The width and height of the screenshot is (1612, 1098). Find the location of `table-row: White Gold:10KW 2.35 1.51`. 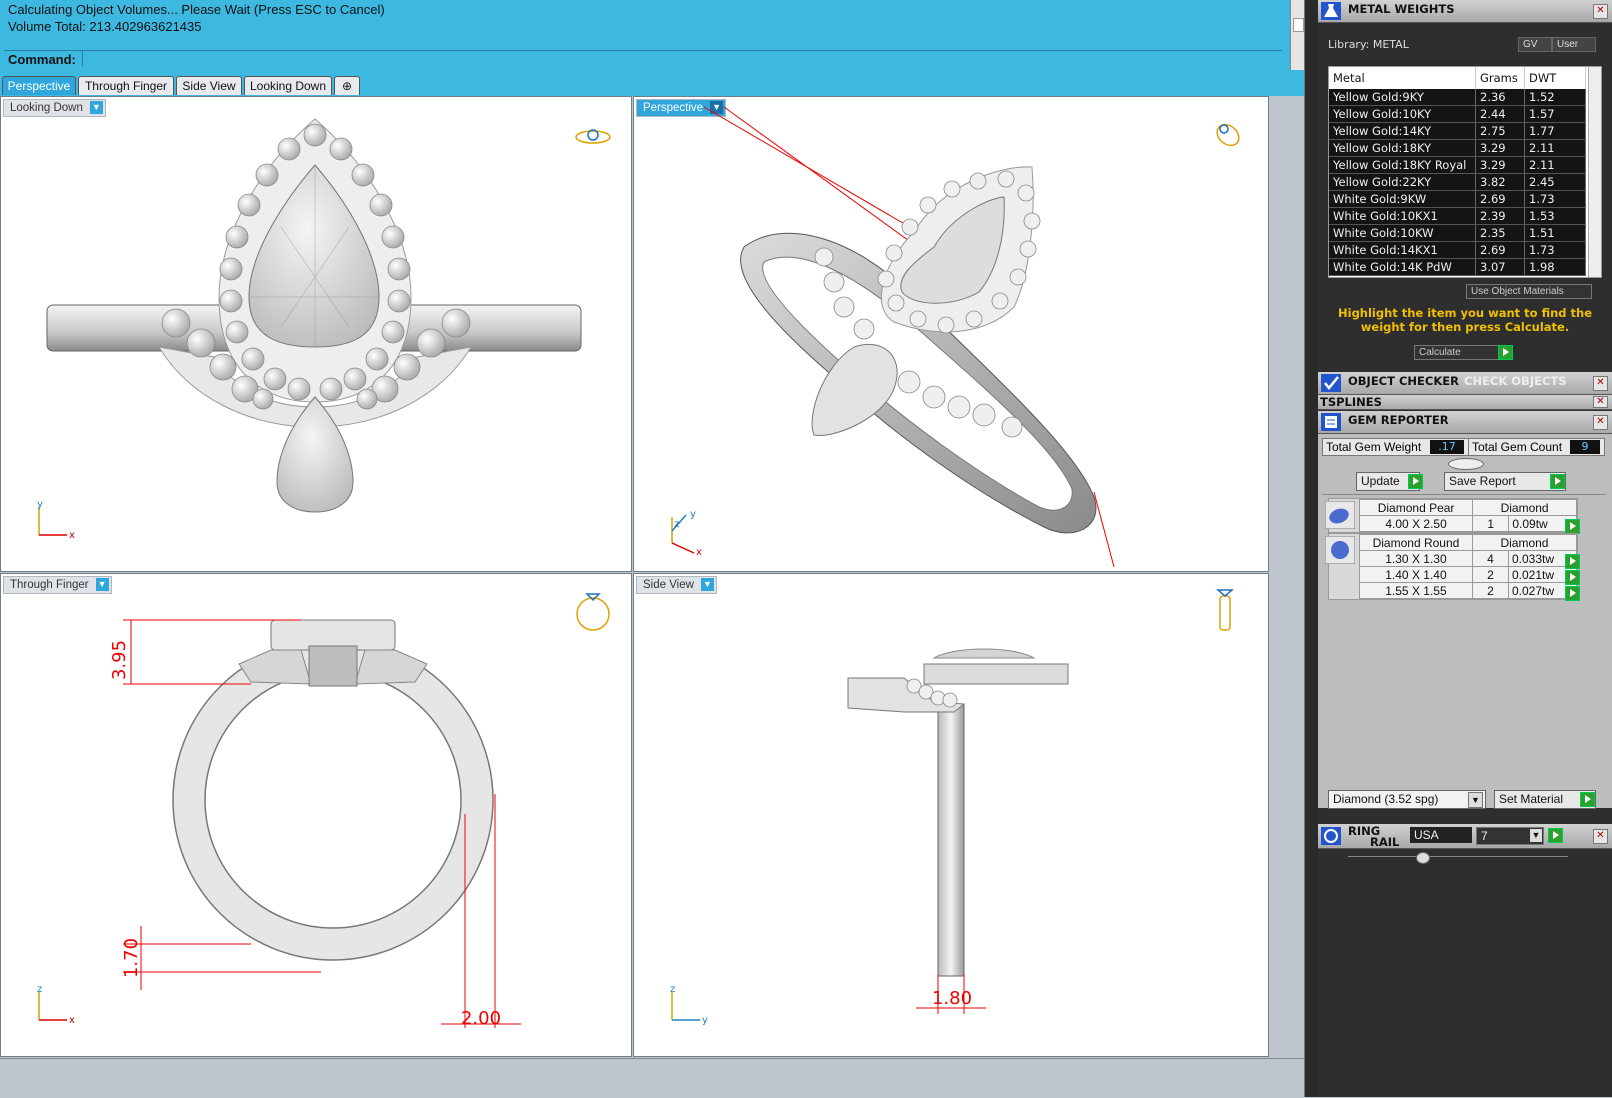

table-row: White Gold:10KW 2.35 1.51 is located at coordinates (1457, 233).